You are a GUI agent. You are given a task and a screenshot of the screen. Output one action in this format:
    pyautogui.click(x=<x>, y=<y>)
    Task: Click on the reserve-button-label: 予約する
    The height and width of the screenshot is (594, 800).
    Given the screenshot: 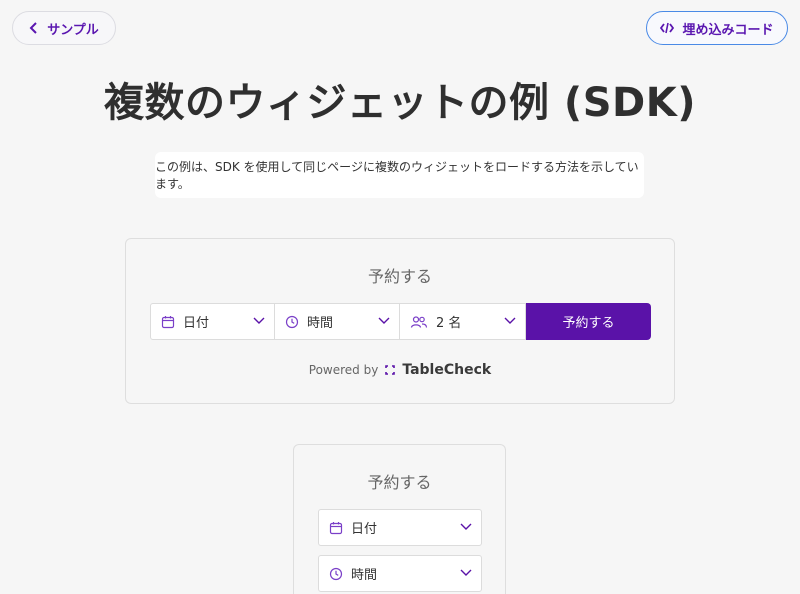 What is the action you would take?
    pyautogui.click(x=588, y=323)
    